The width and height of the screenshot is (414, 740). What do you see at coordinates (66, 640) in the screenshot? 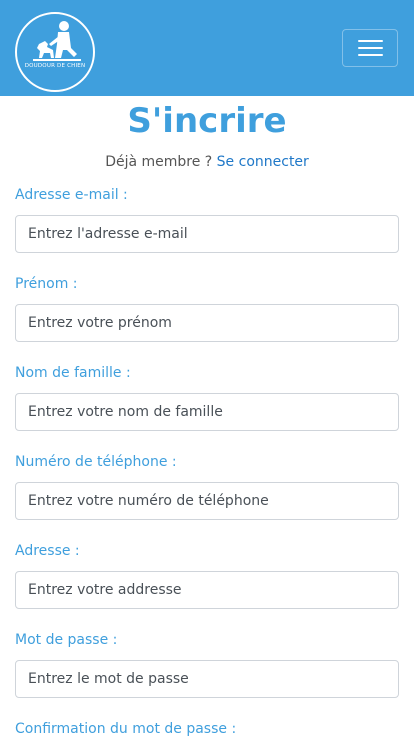
I see `password-label: Mot de passe :` at bounding box center [66, 640].